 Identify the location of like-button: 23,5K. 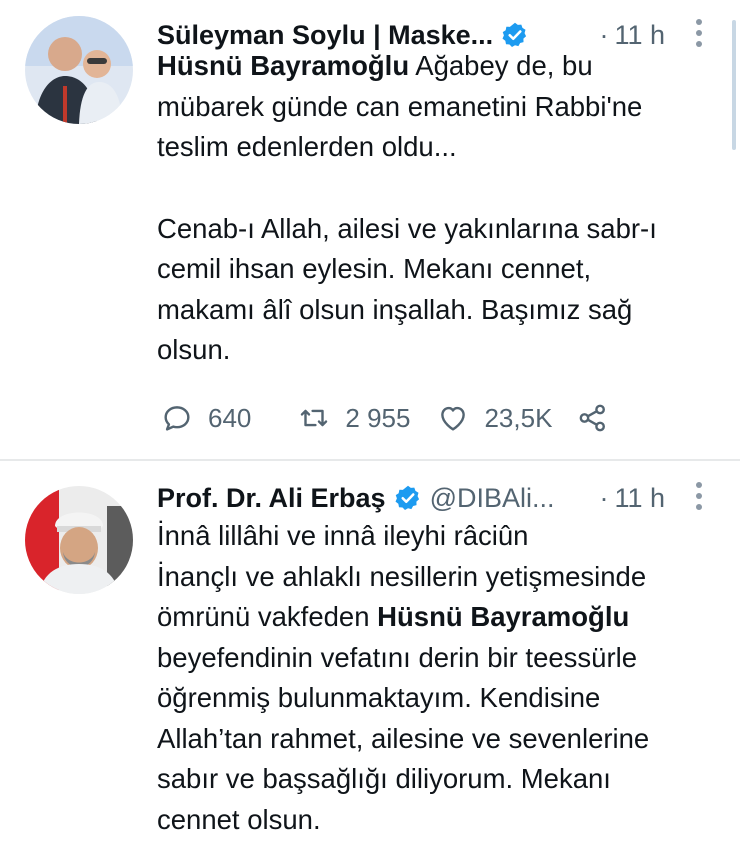
(494, 418).